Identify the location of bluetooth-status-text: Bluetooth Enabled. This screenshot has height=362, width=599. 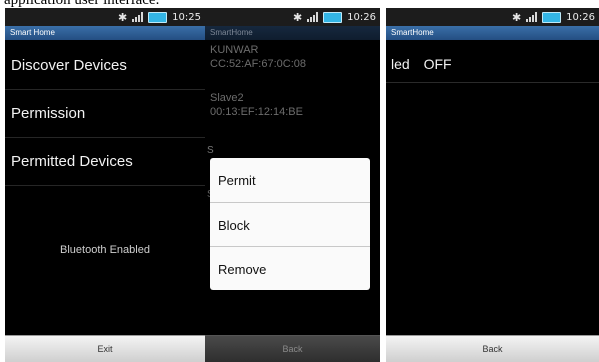
(105, 250).